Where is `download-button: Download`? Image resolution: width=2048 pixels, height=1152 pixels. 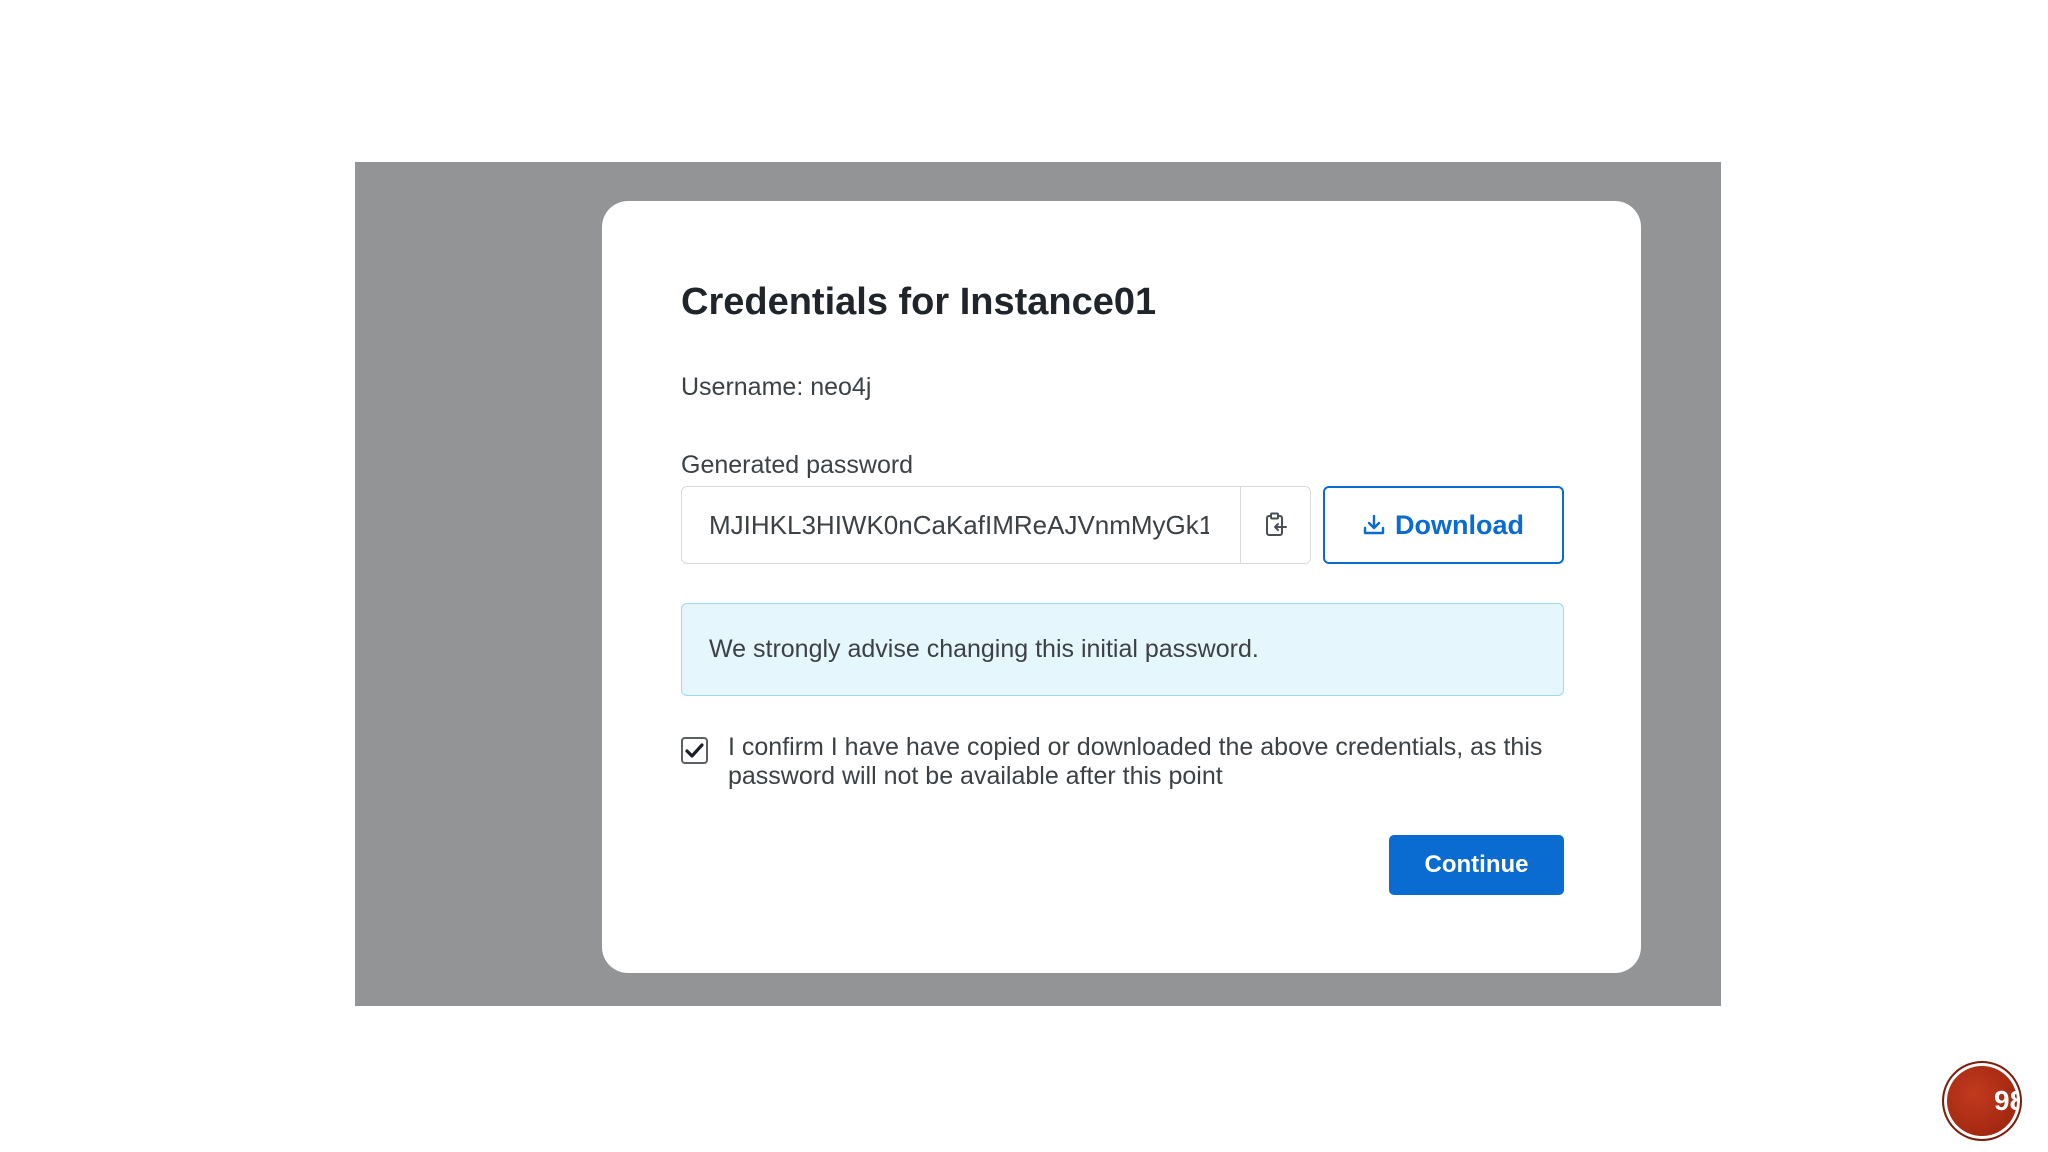 download-button: Download is located at coordinates (1443, 525).